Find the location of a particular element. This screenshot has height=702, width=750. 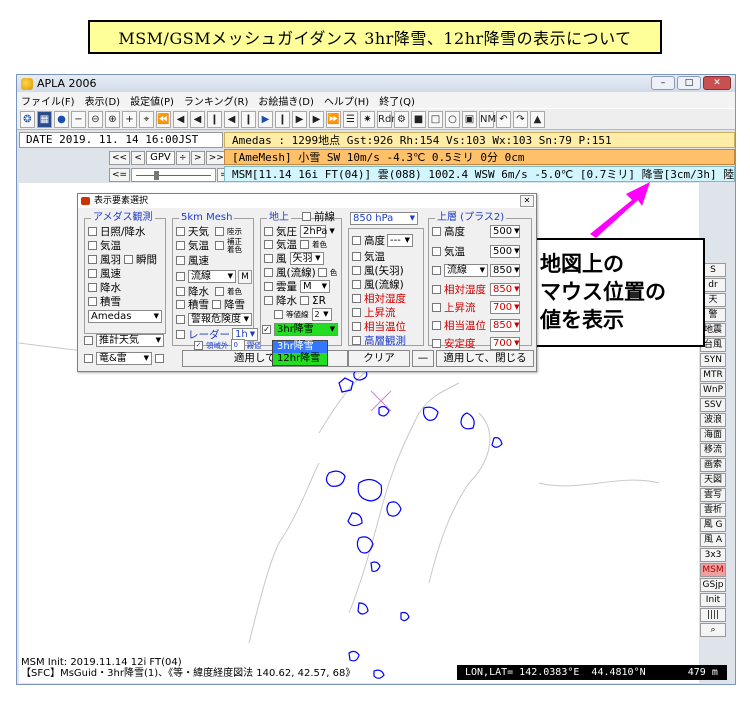

rewind-icon: ⏪ is located at coordinates (163, 119).